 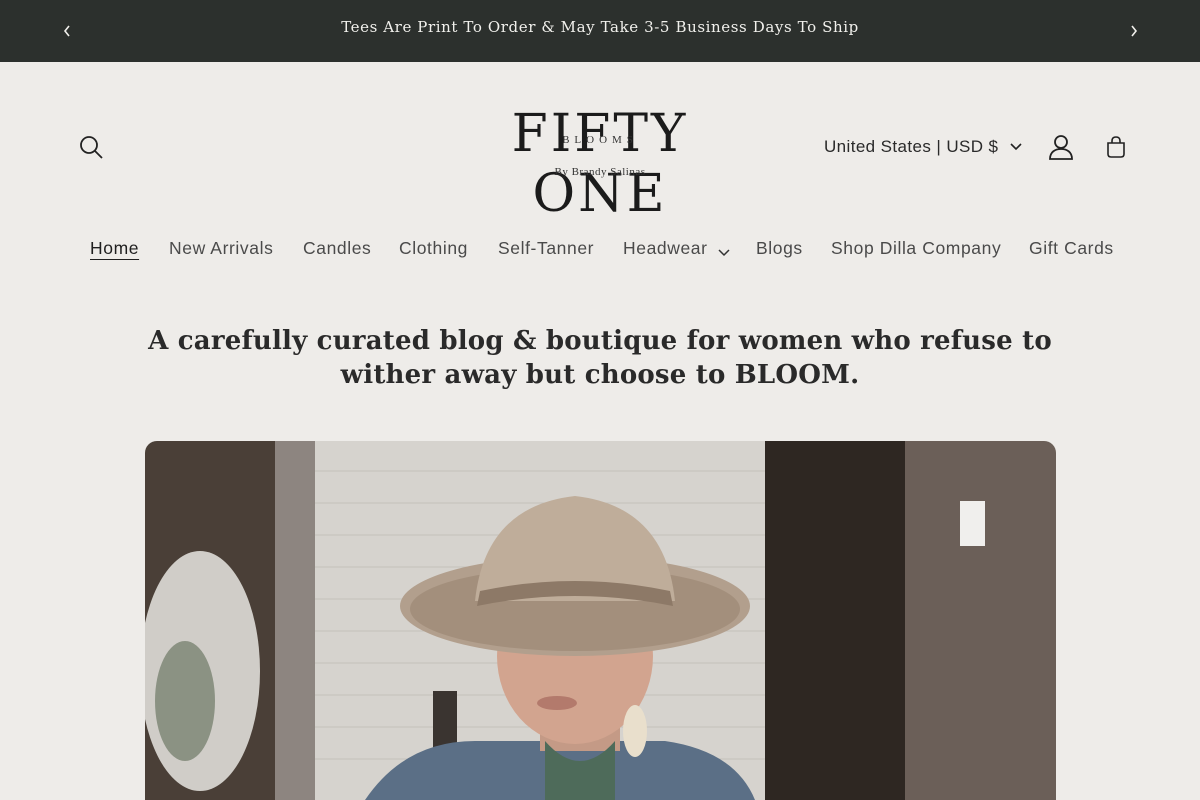 I want to click on search-icon, so click(x=91, y=147).